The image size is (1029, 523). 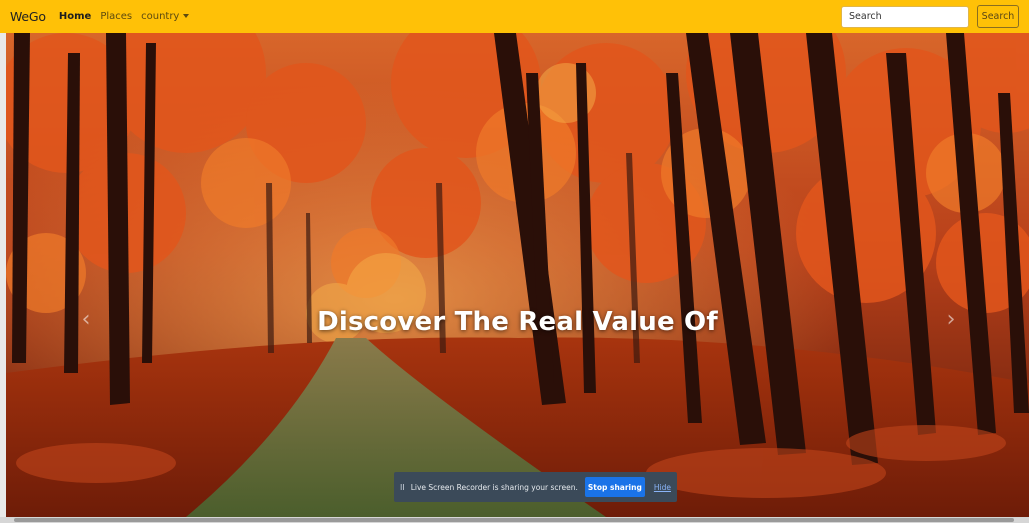 What do you see at coordinates (517, 322) in the screenshot?
I see `hero-caption: Discover The Real Value Of` at bounding box center [517, 322].